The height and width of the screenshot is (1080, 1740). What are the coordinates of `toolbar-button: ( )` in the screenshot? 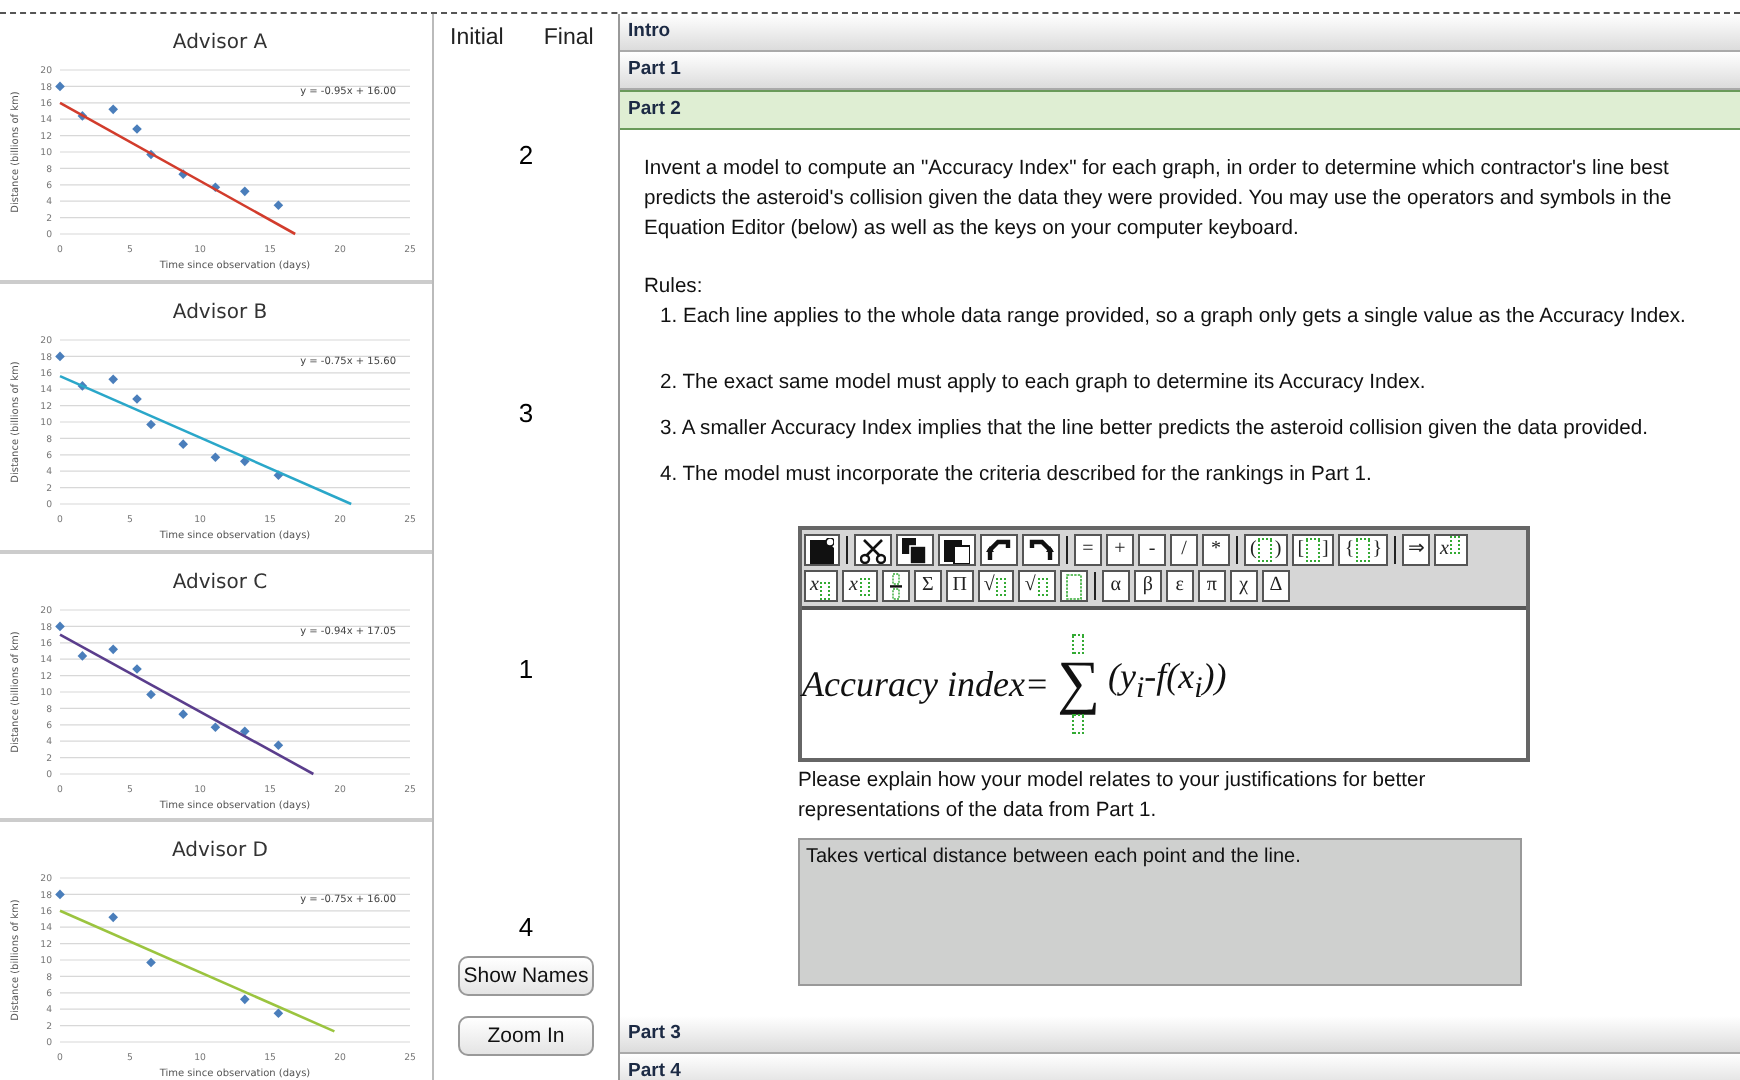 It's located at (1266, 550).